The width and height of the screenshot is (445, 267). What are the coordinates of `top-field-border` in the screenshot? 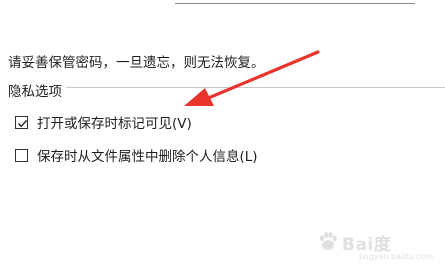 It's located at (295, 2).